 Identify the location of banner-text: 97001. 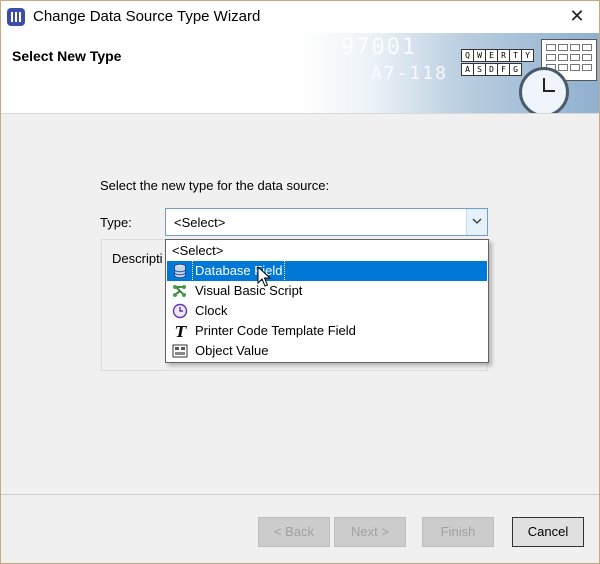
(379, 47).